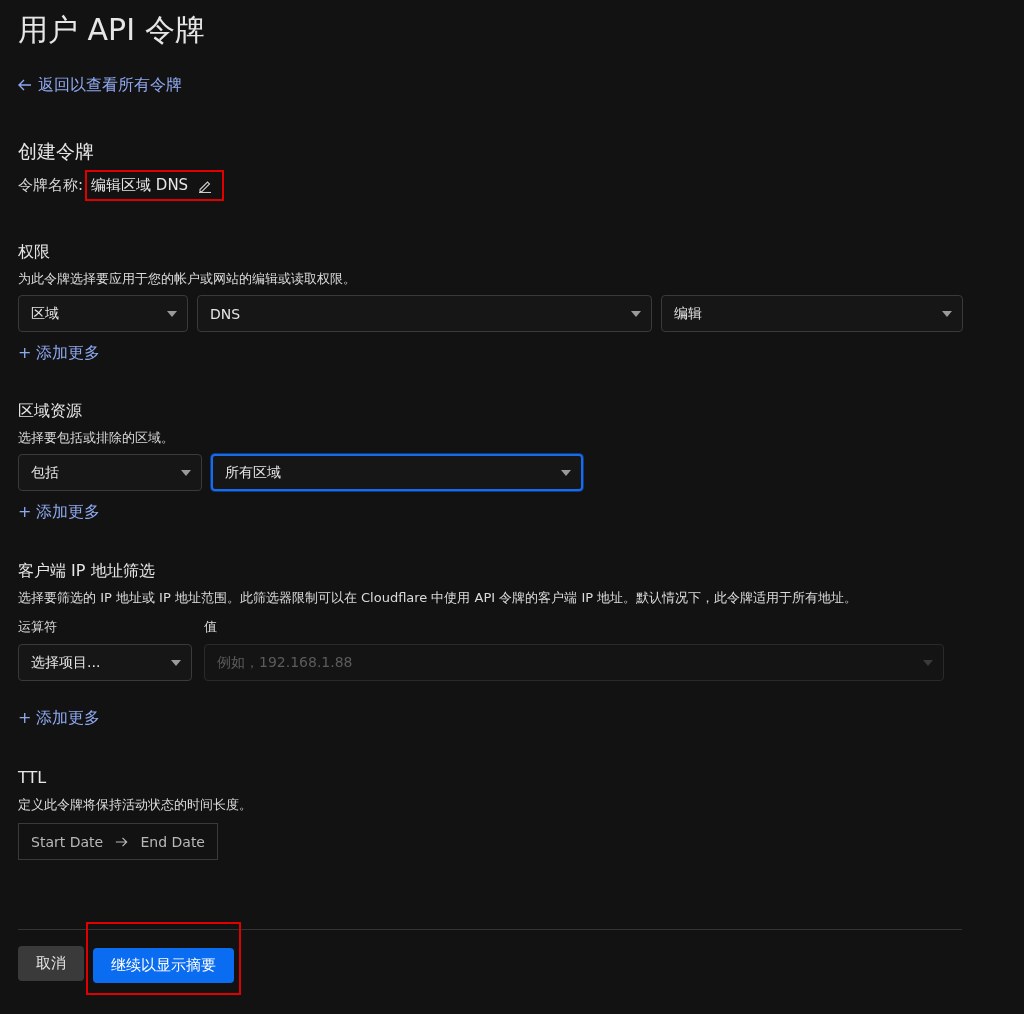 This screenshot has height=1014, width=1024. I want to click on field-label: 令牌名称:, so click(51, 185).